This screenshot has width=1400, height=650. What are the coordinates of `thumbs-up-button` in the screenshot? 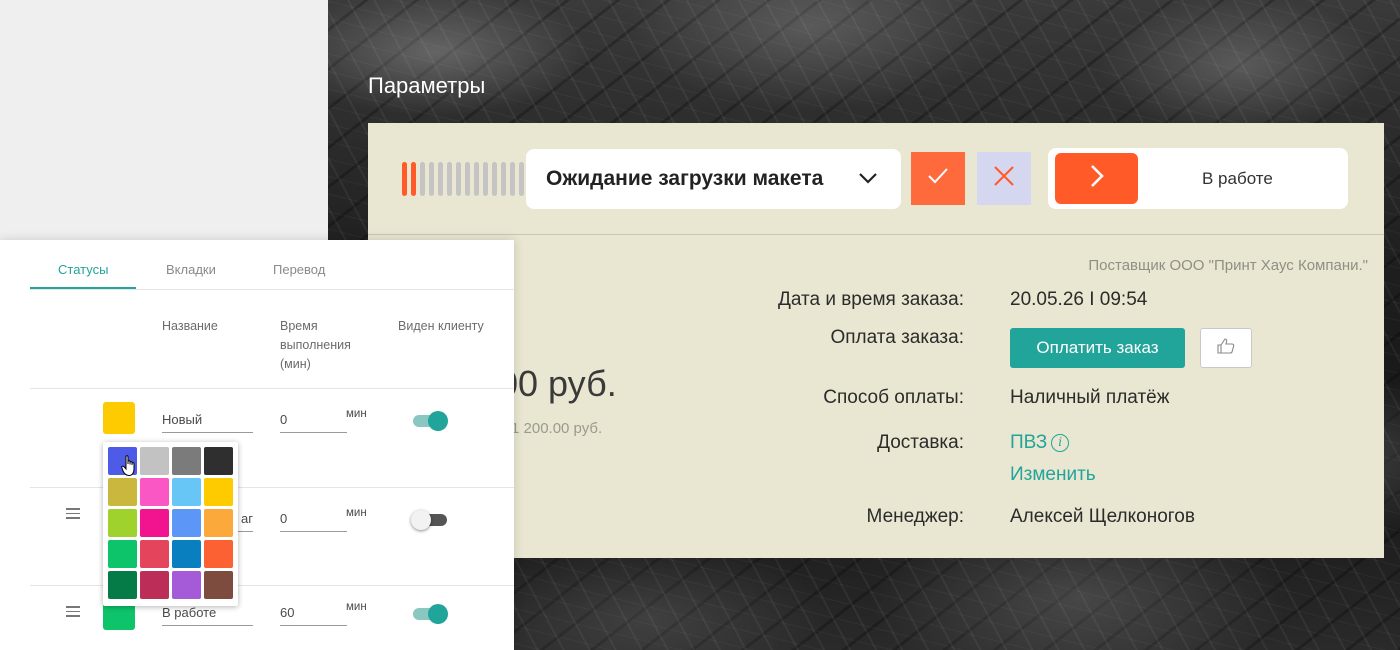 It's located at (1226, 348).